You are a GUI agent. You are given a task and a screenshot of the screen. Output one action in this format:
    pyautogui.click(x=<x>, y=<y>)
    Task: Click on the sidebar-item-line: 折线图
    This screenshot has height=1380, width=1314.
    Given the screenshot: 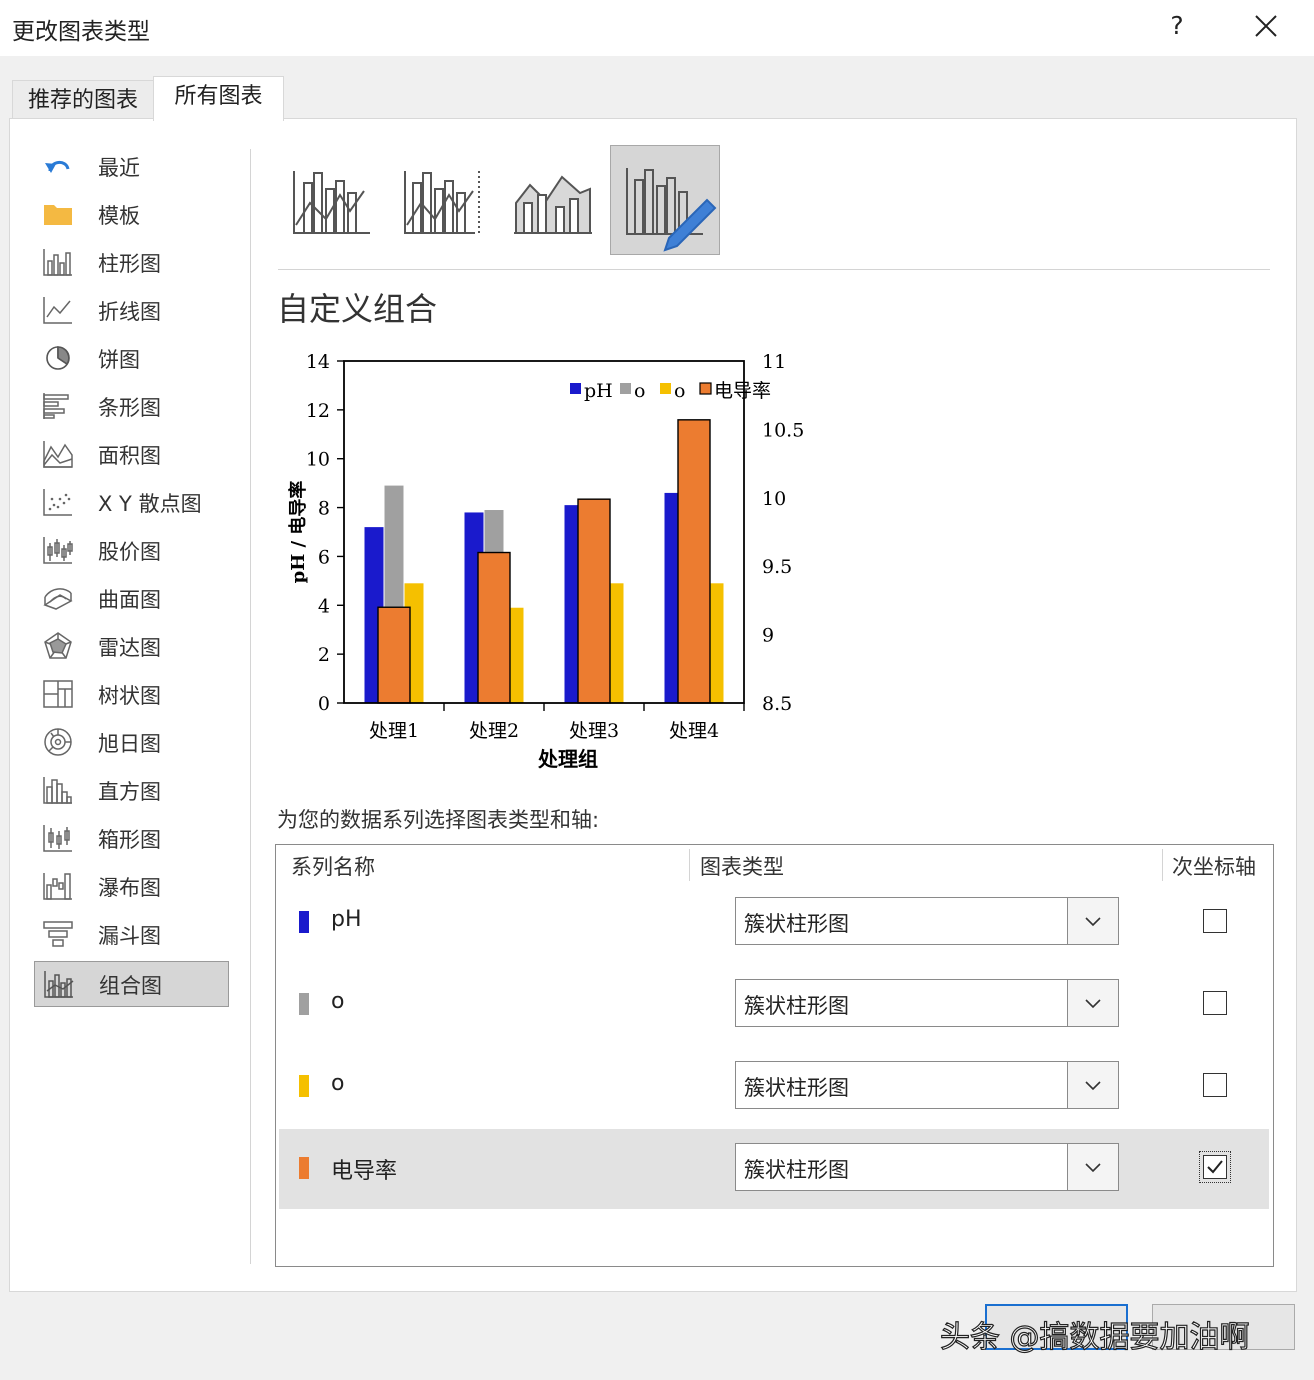 What is the action you would take?
    pyautogui.click(x=130, y=310)
    